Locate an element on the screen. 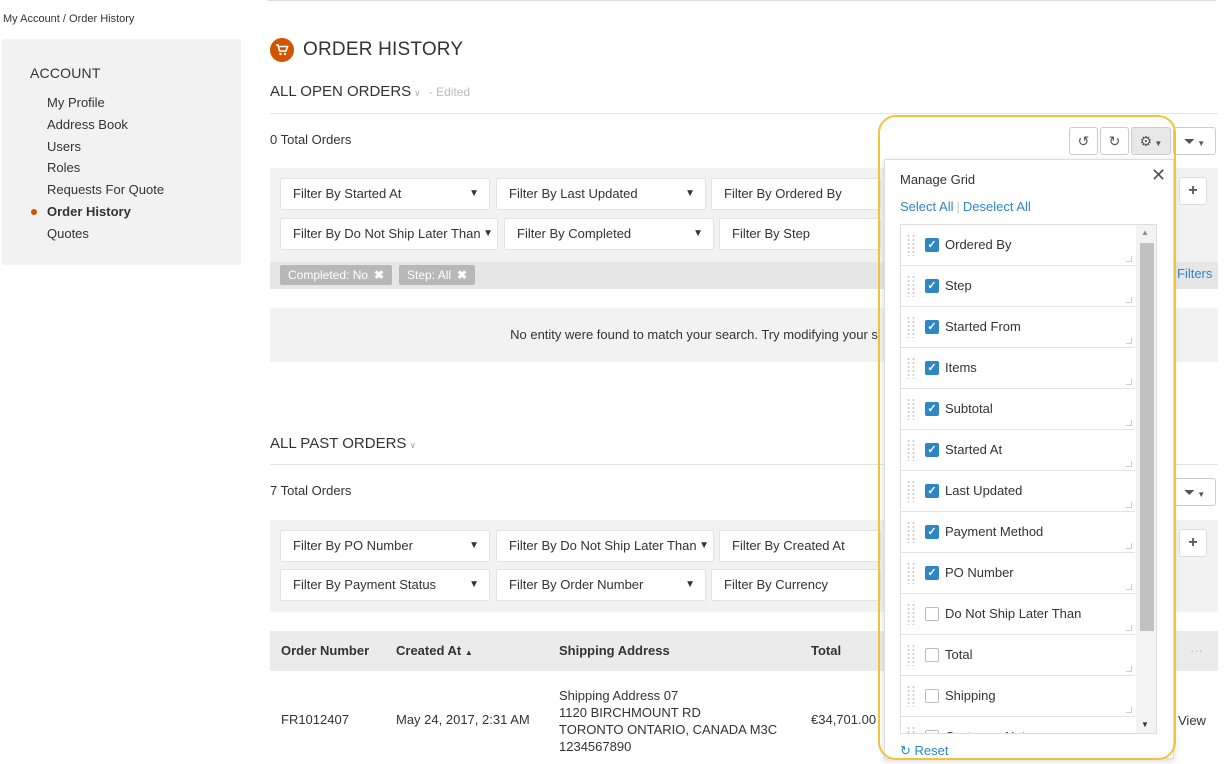  filter-label: Filter By Ordered By is located at coordinates (783, 193).